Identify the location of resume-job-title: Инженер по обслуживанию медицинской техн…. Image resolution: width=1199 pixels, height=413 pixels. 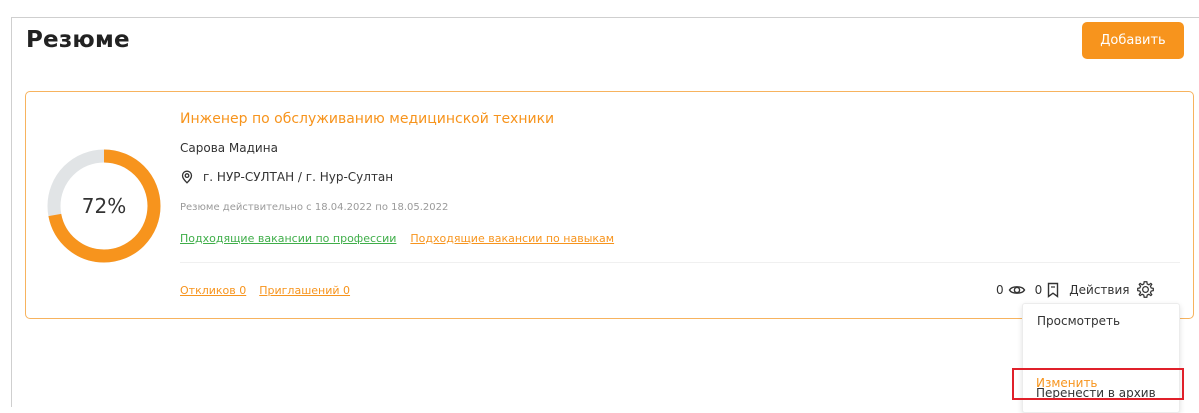
(367, 119).